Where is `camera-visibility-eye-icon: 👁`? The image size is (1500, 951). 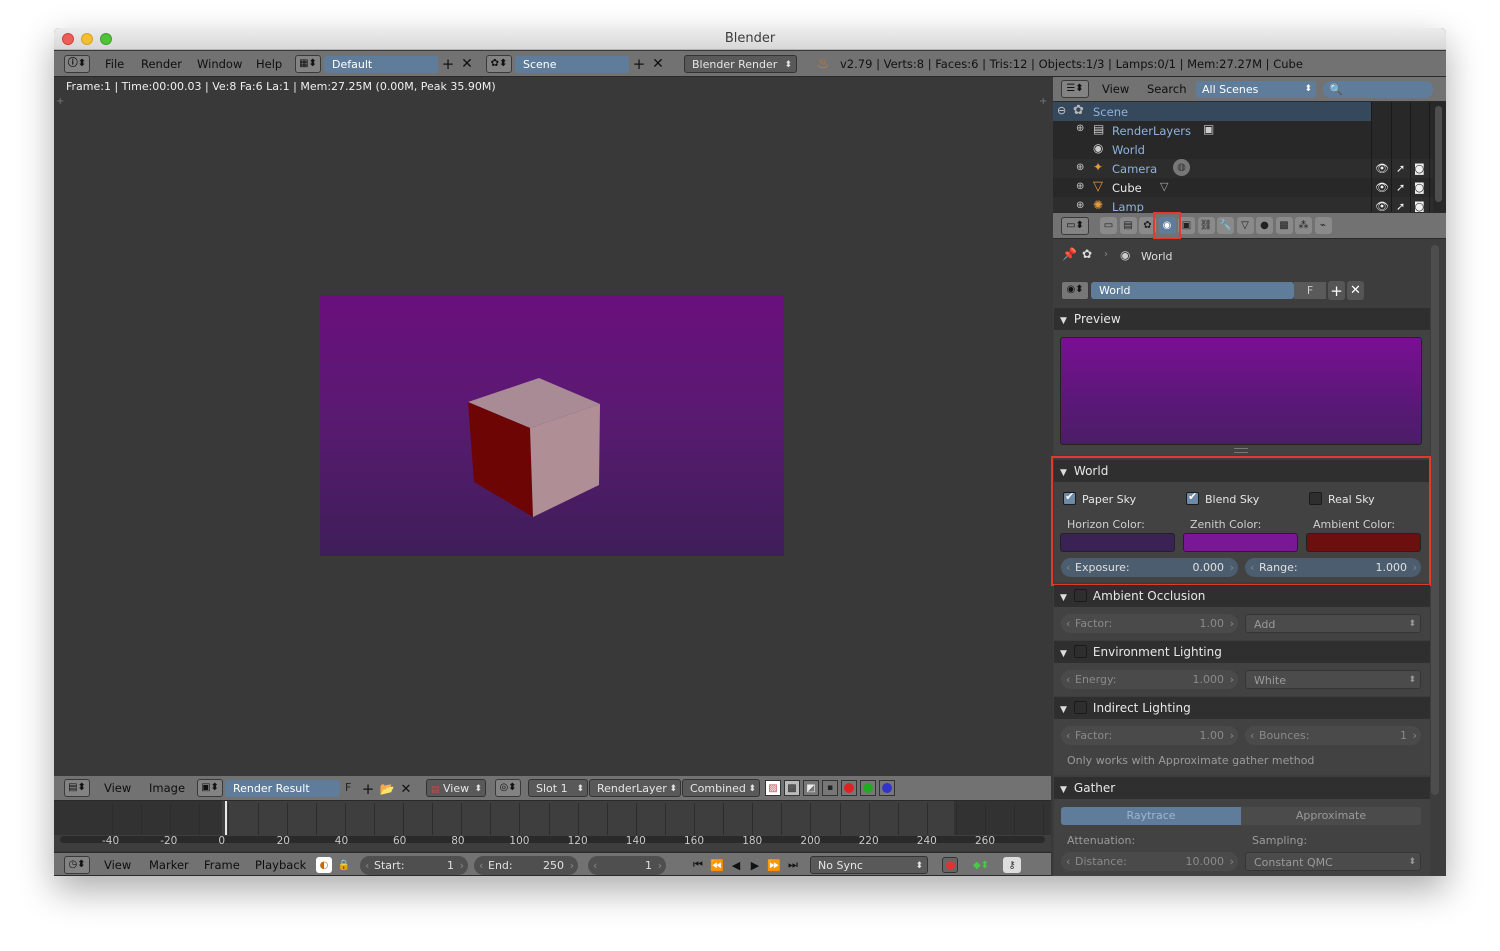 camera-visibility-eye-icon: 👁 is located at coordinates (1382, 168).